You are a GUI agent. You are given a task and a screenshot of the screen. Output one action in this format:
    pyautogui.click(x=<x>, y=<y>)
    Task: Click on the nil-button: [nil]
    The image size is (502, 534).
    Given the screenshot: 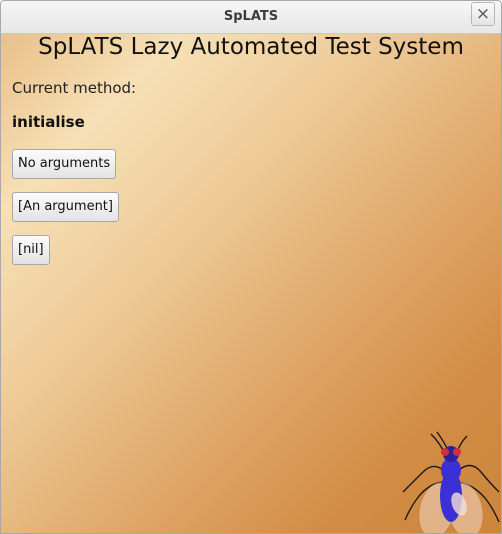 What is the action you would take?
    pyautogui.click(x=31, y=250)
    